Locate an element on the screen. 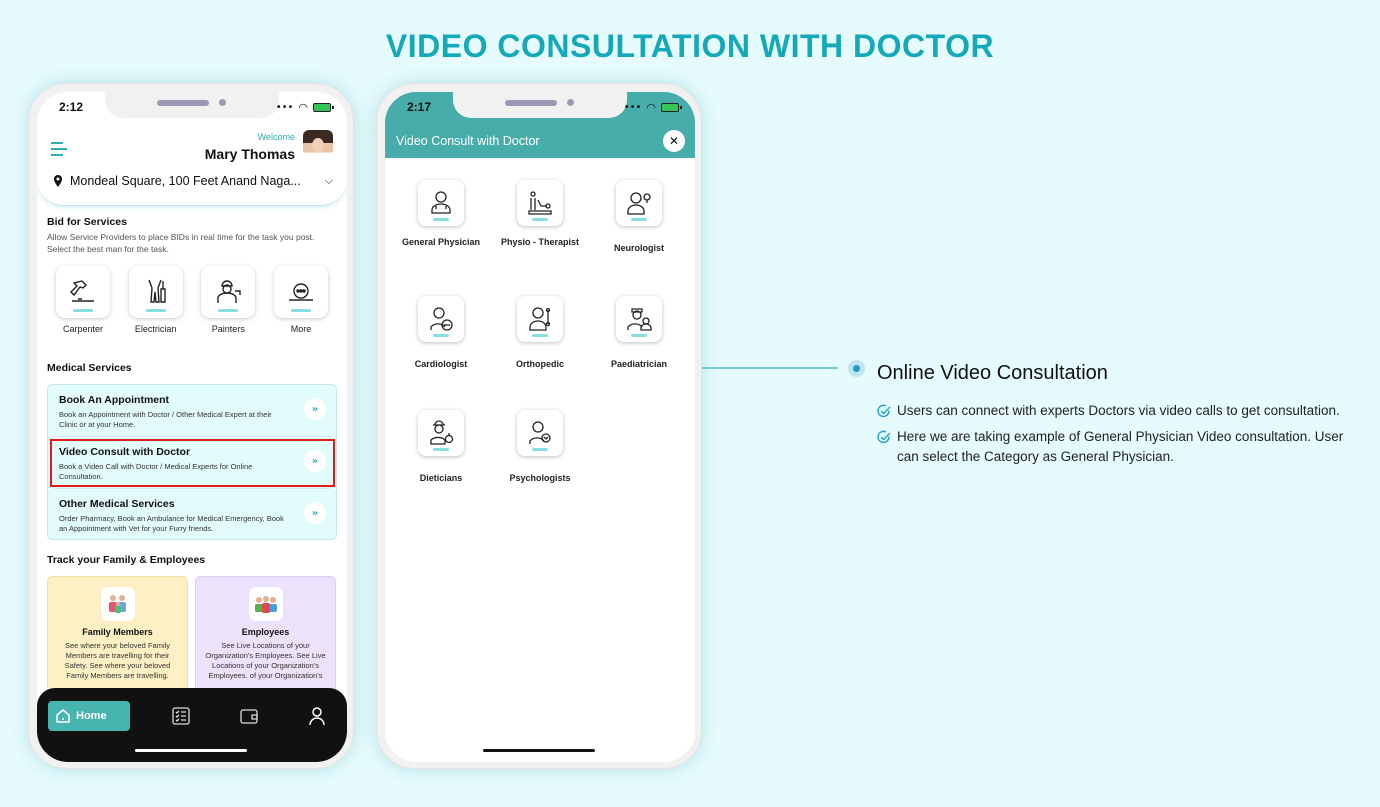  category-psychologists: Psychologists is located at coordinates (540, 447).